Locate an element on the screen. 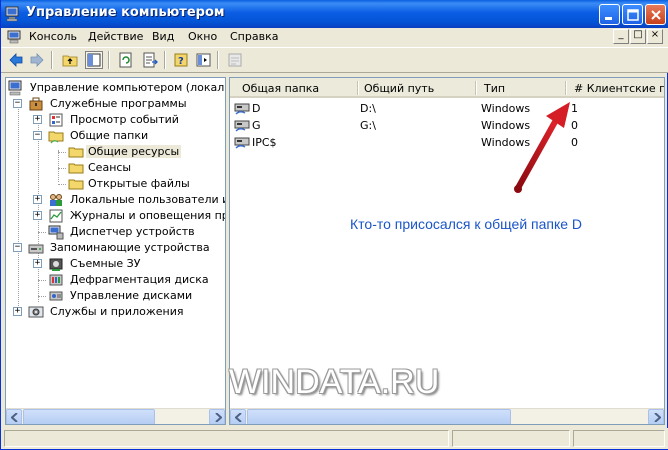 This screenshot has height=450, width=668. status-cell-tertiary is located at coordinates (619, 438).